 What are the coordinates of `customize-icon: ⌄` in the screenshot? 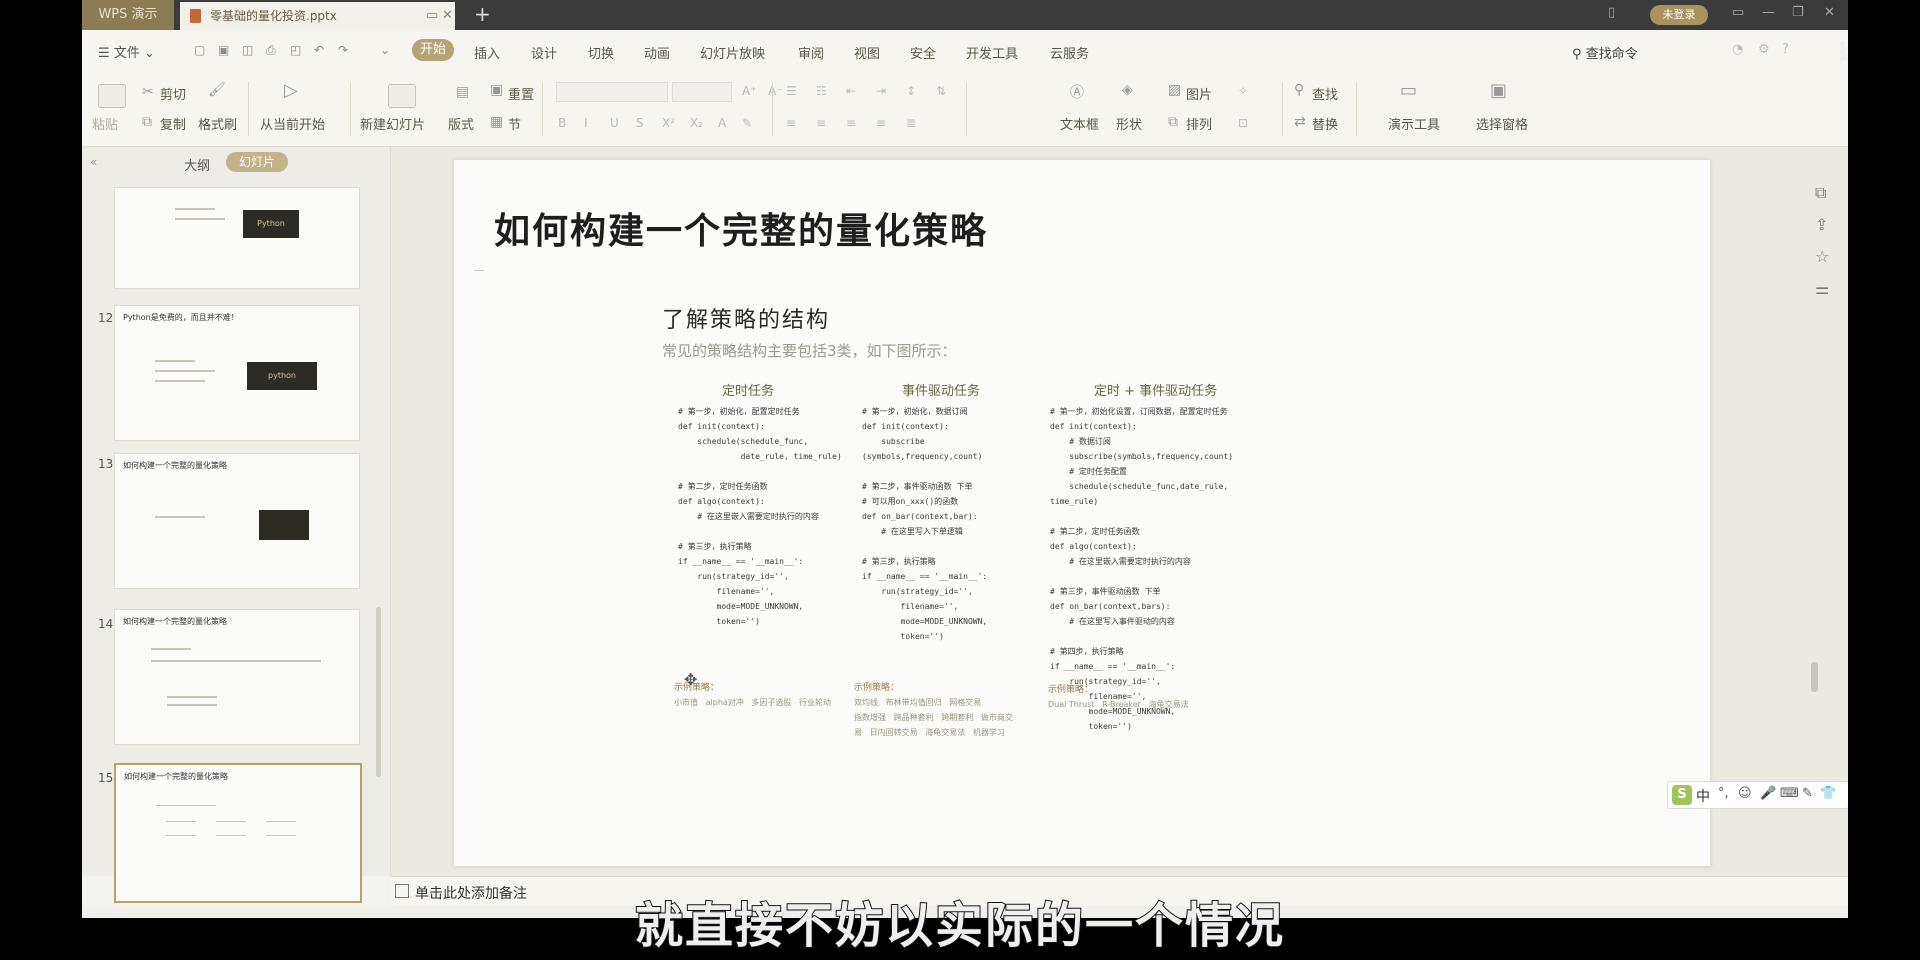 It's located at (385, 50).